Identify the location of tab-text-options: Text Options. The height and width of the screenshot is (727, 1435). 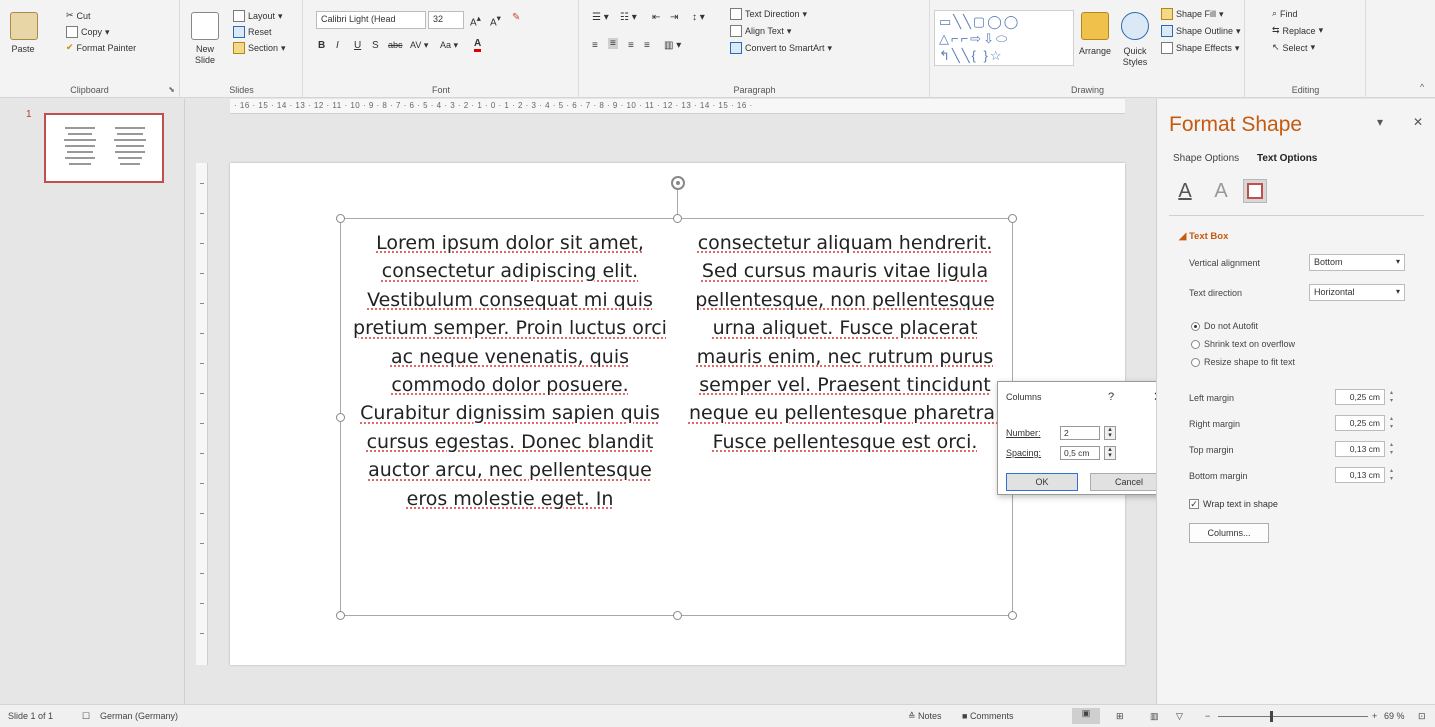
(1287, 158).